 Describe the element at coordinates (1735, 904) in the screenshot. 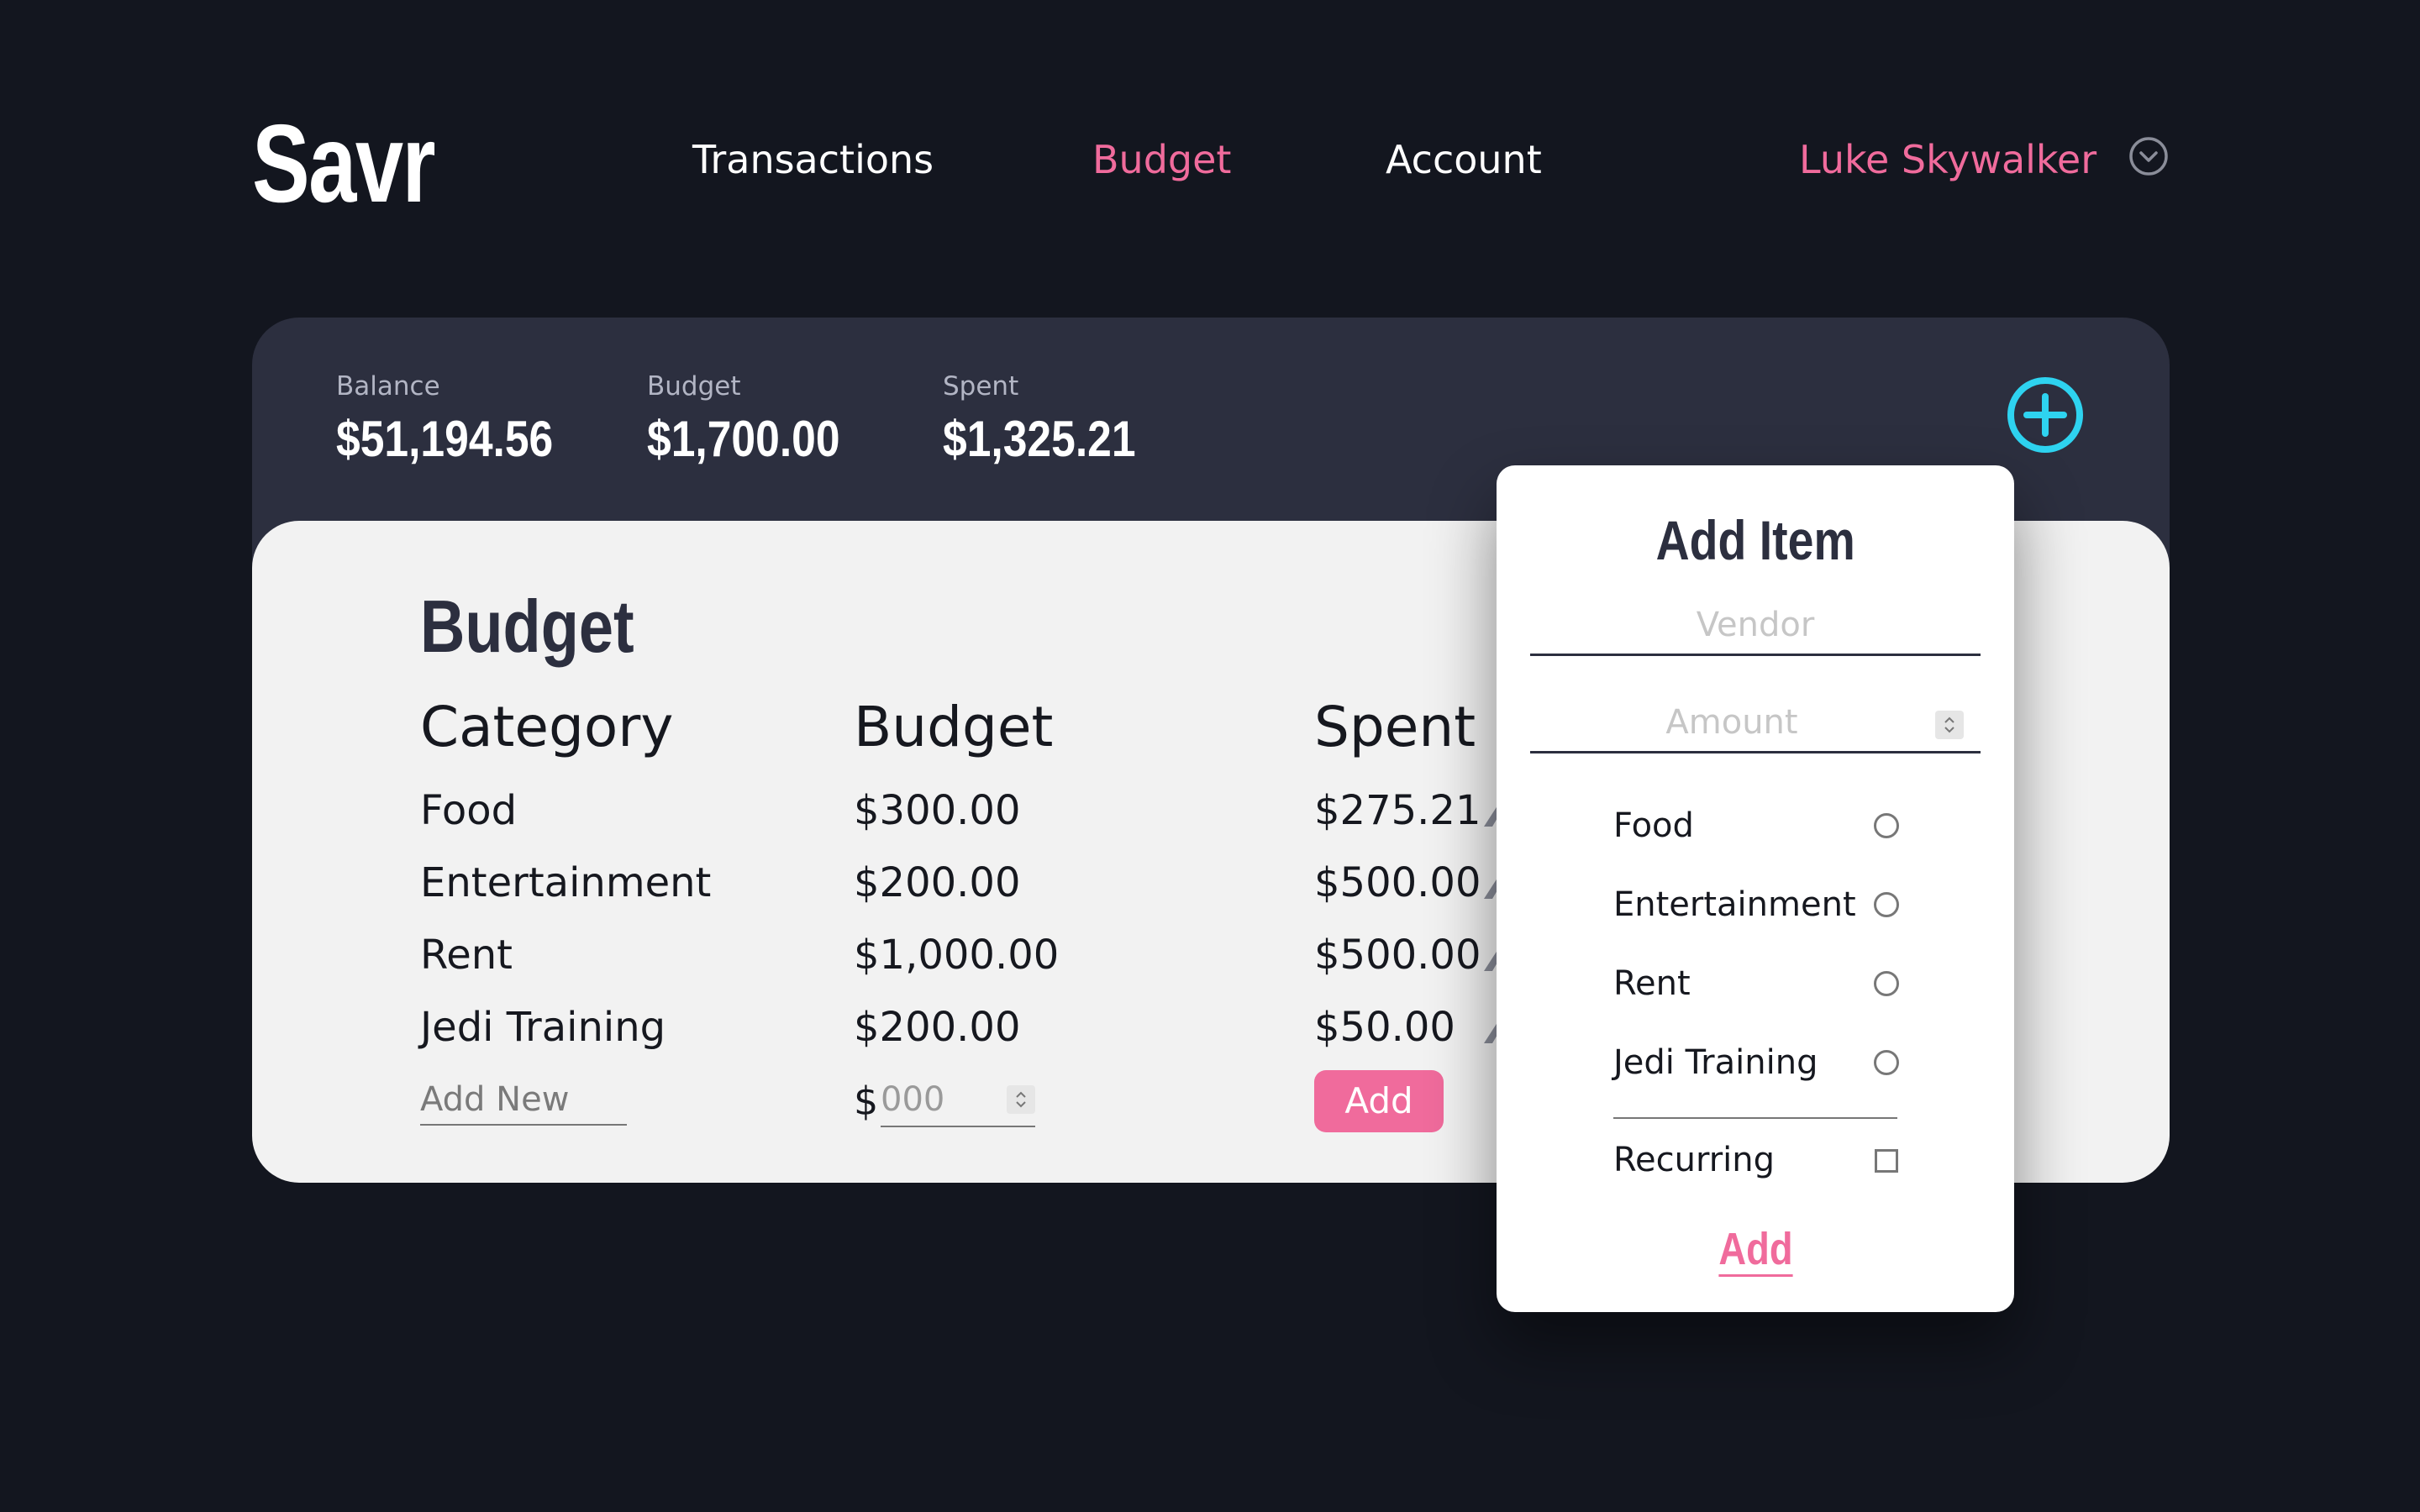

I see `category-option-label: Entertainment` at that location.